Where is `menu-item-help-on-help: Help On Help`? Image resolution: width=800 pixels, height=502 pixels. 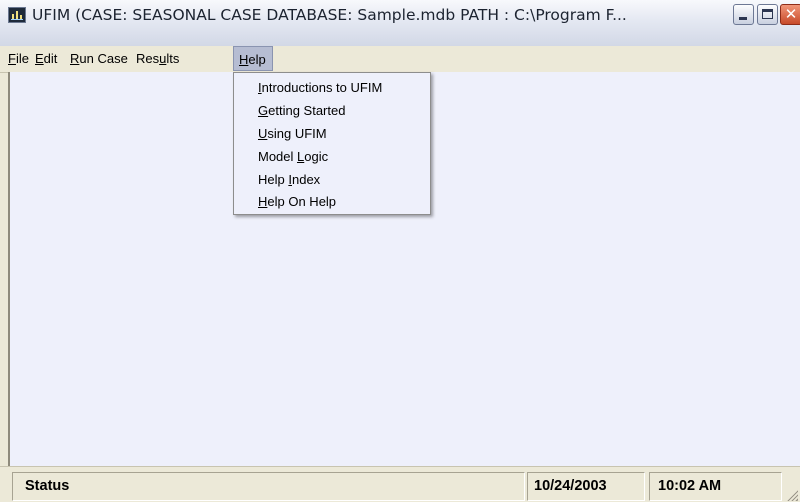
menu-item-help-on-help: Help On Help is located at coordinates (297, 202).